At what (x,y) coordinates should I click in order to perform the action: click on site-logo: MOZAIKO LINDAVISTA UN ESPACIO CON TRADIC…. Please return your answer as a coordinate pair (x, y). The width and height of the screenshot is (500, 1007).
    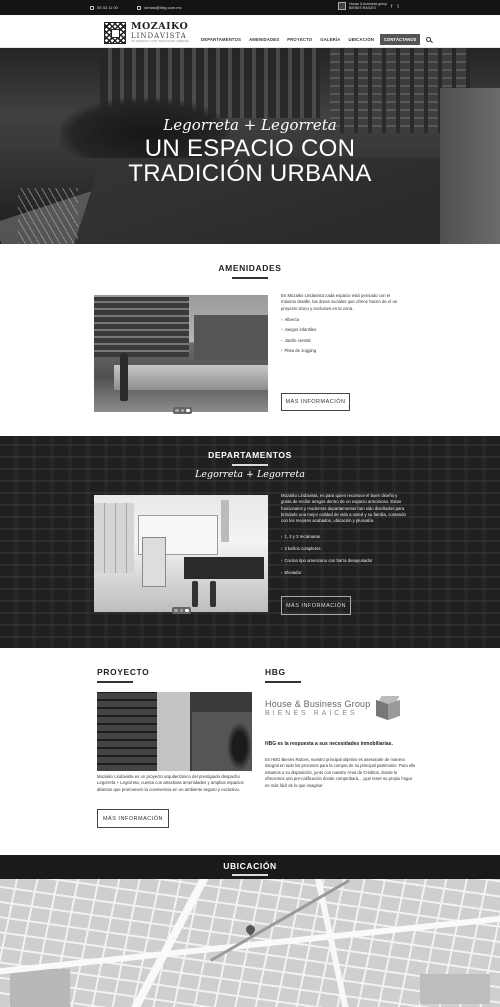
    Looking at the image, I should click on (146, 33).